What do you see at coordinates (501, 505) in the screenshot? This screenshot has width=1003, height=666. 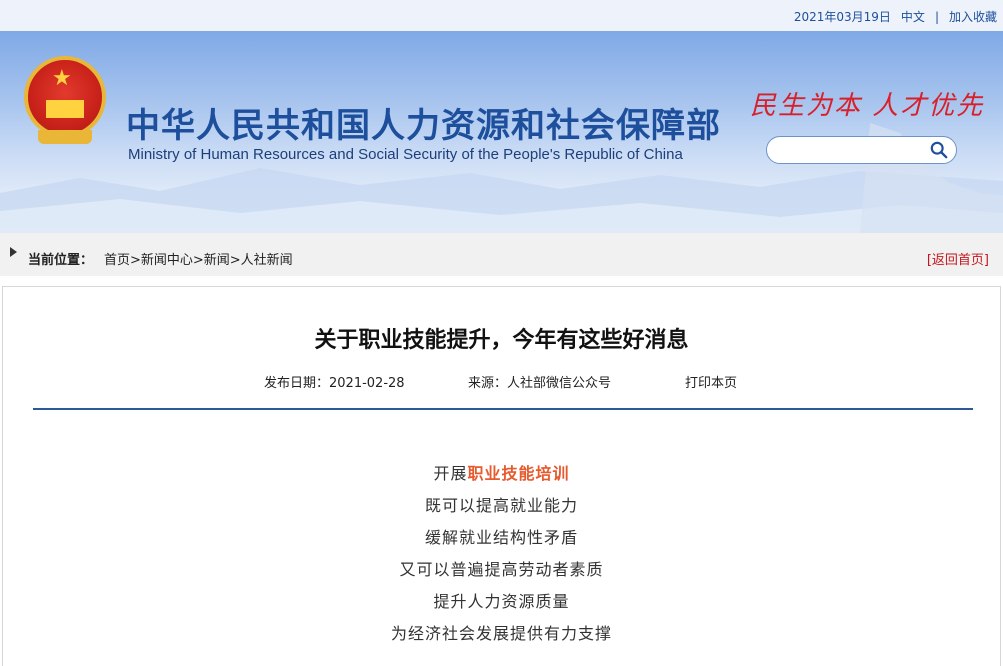 I see `body-line: 既可以提高就业能力` at bounding box center [501, 505].